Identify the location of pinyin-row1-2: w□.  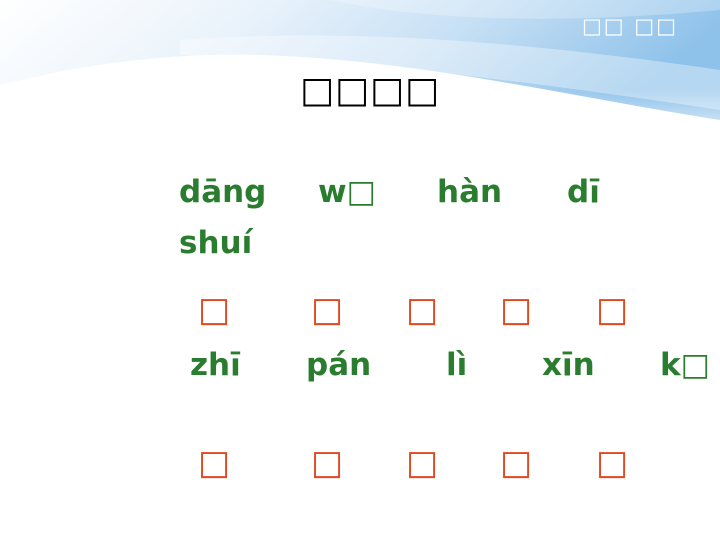
(347, 192).